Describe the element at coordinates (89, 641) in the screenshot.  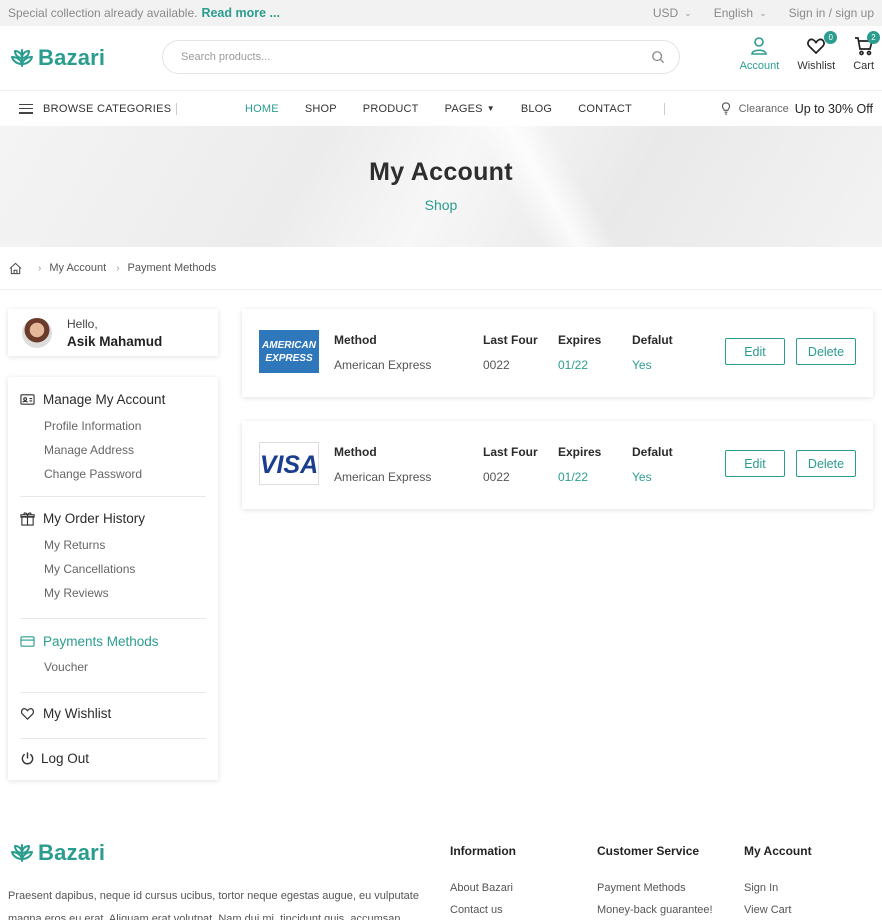
I see `sidebar-payment-methods: Payments Methods` at that location.